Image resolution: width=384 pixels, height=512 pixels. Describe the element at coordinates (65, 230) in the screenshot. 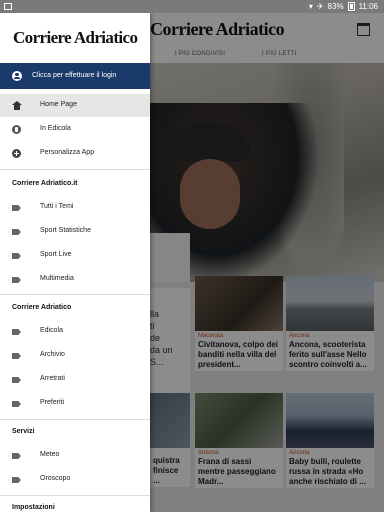

I see `menu-item-label: Sport Statistiche` at that location.